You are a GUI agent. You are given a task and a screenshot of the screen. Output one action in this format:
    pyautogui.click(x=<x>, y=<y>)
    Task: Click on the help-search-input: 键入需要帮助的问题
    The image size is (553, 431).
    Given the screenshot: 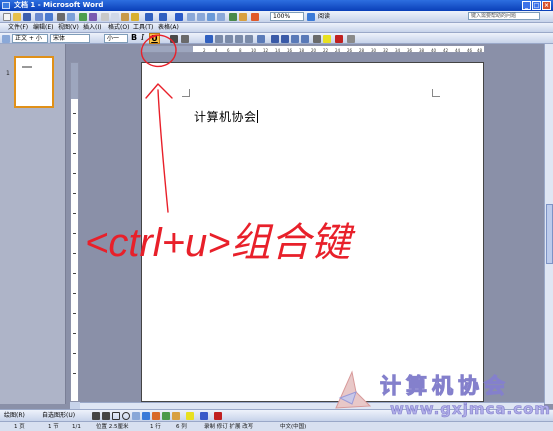 What is the action you would take?
    pyautogui.click(x=504, y=16)
    